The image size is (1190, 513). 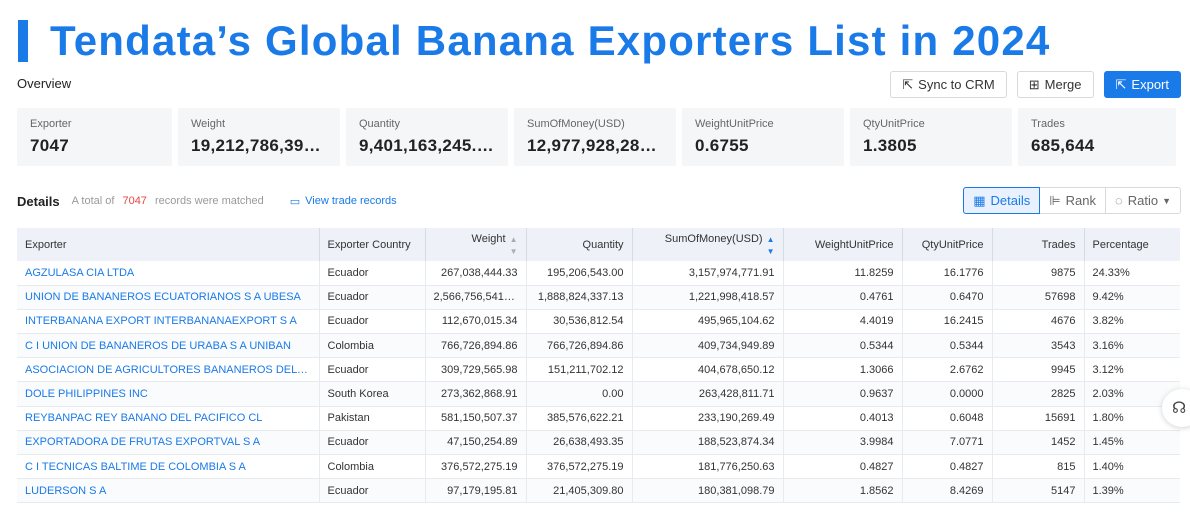 I want to click on cell-trades: 3543, so click(x=1038, y=346).